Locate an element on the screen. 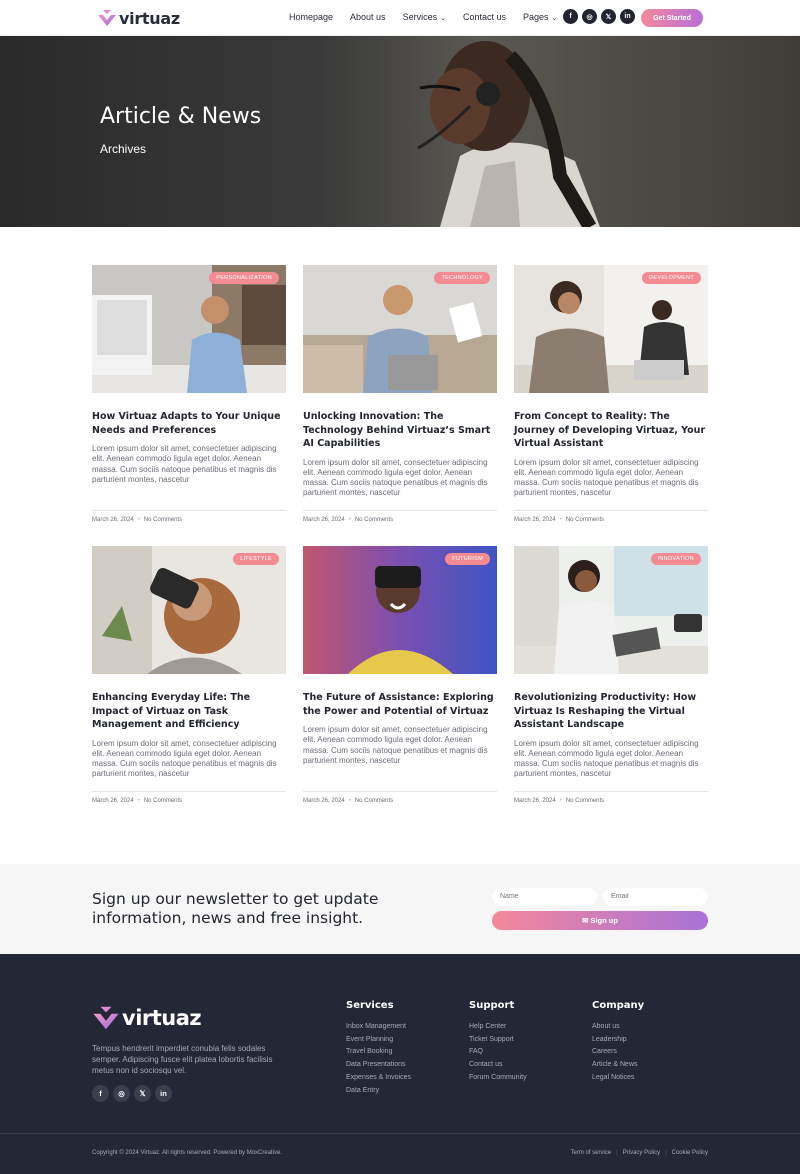 Image resolution: width=800 pixels, height=1174 pixels. header-socials: f ◎ 𝕏 in is located at coordinates (599, 16).